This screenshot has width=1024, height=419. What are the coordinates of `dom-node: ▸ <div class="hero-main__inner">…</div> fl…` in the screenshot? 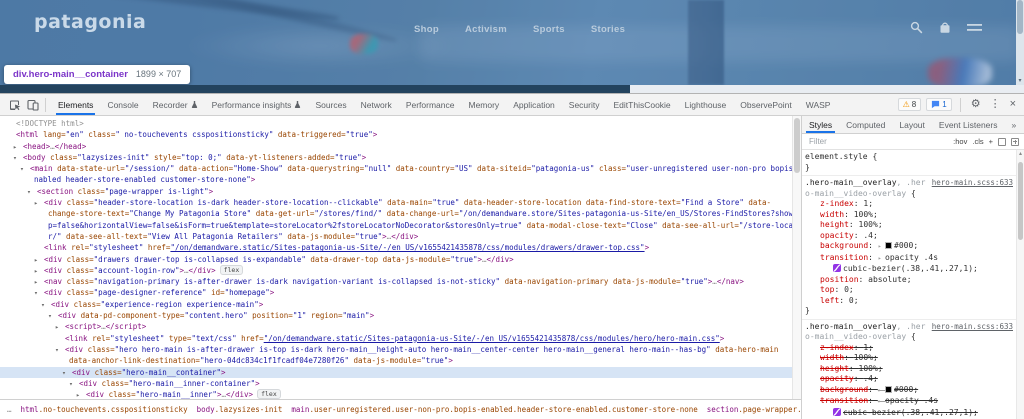 It's located at (396, 394).